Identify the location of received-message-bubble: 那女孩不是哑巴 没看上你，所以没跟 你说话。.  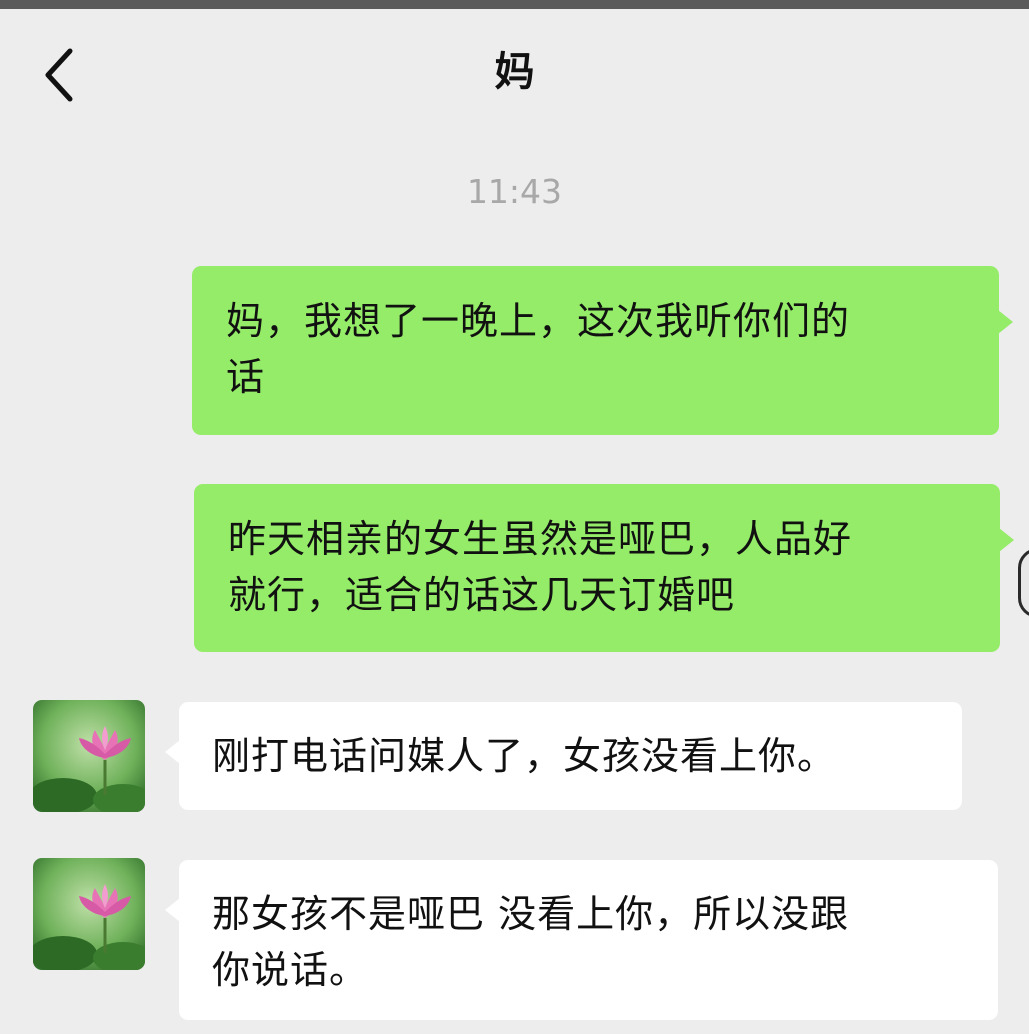
(581, 940).